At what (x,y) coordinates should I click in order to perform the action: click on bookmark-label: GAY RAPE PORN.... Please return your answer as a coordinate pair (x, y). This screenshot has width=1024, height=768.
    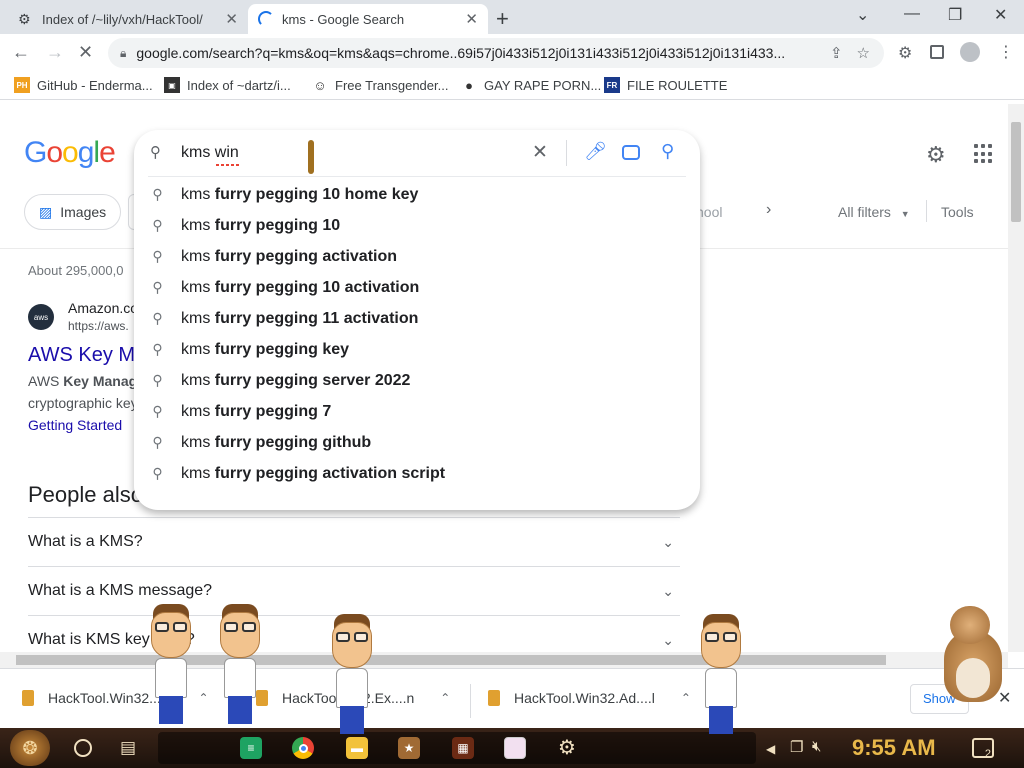
    Looking at the image, I should click on (543, 85).